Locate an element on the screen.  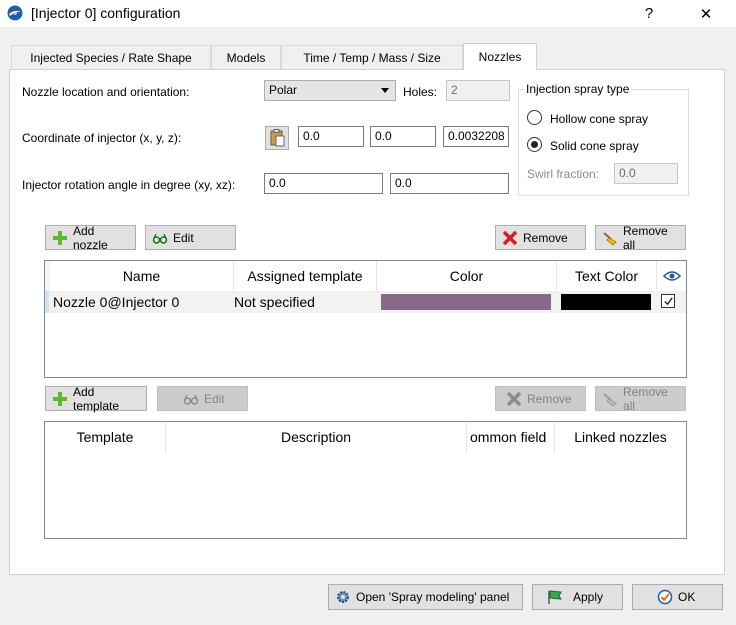
nozzle-location-label: Nozzle location and orientation: is located at coordinates (106, 92).